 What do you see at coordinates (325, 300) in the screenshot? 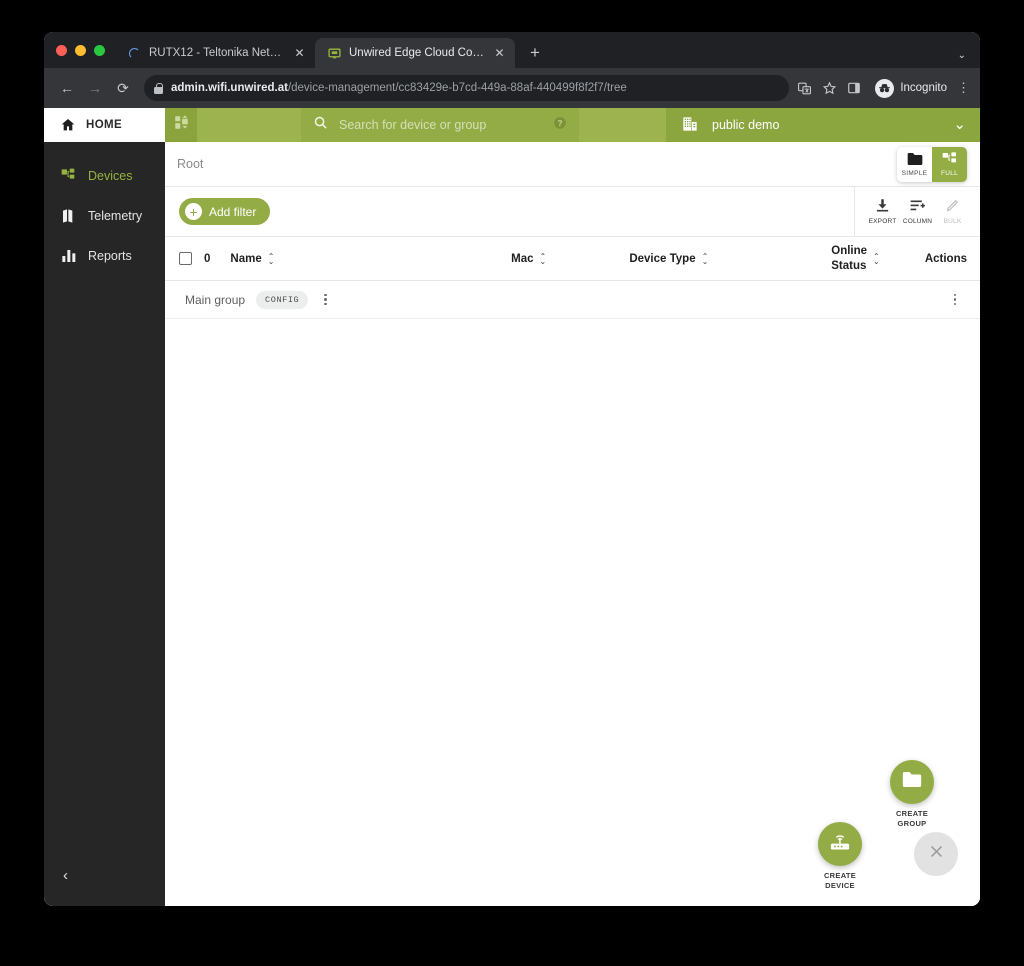
I see `row-config-menu-icon` at bounding box center [325, 300].